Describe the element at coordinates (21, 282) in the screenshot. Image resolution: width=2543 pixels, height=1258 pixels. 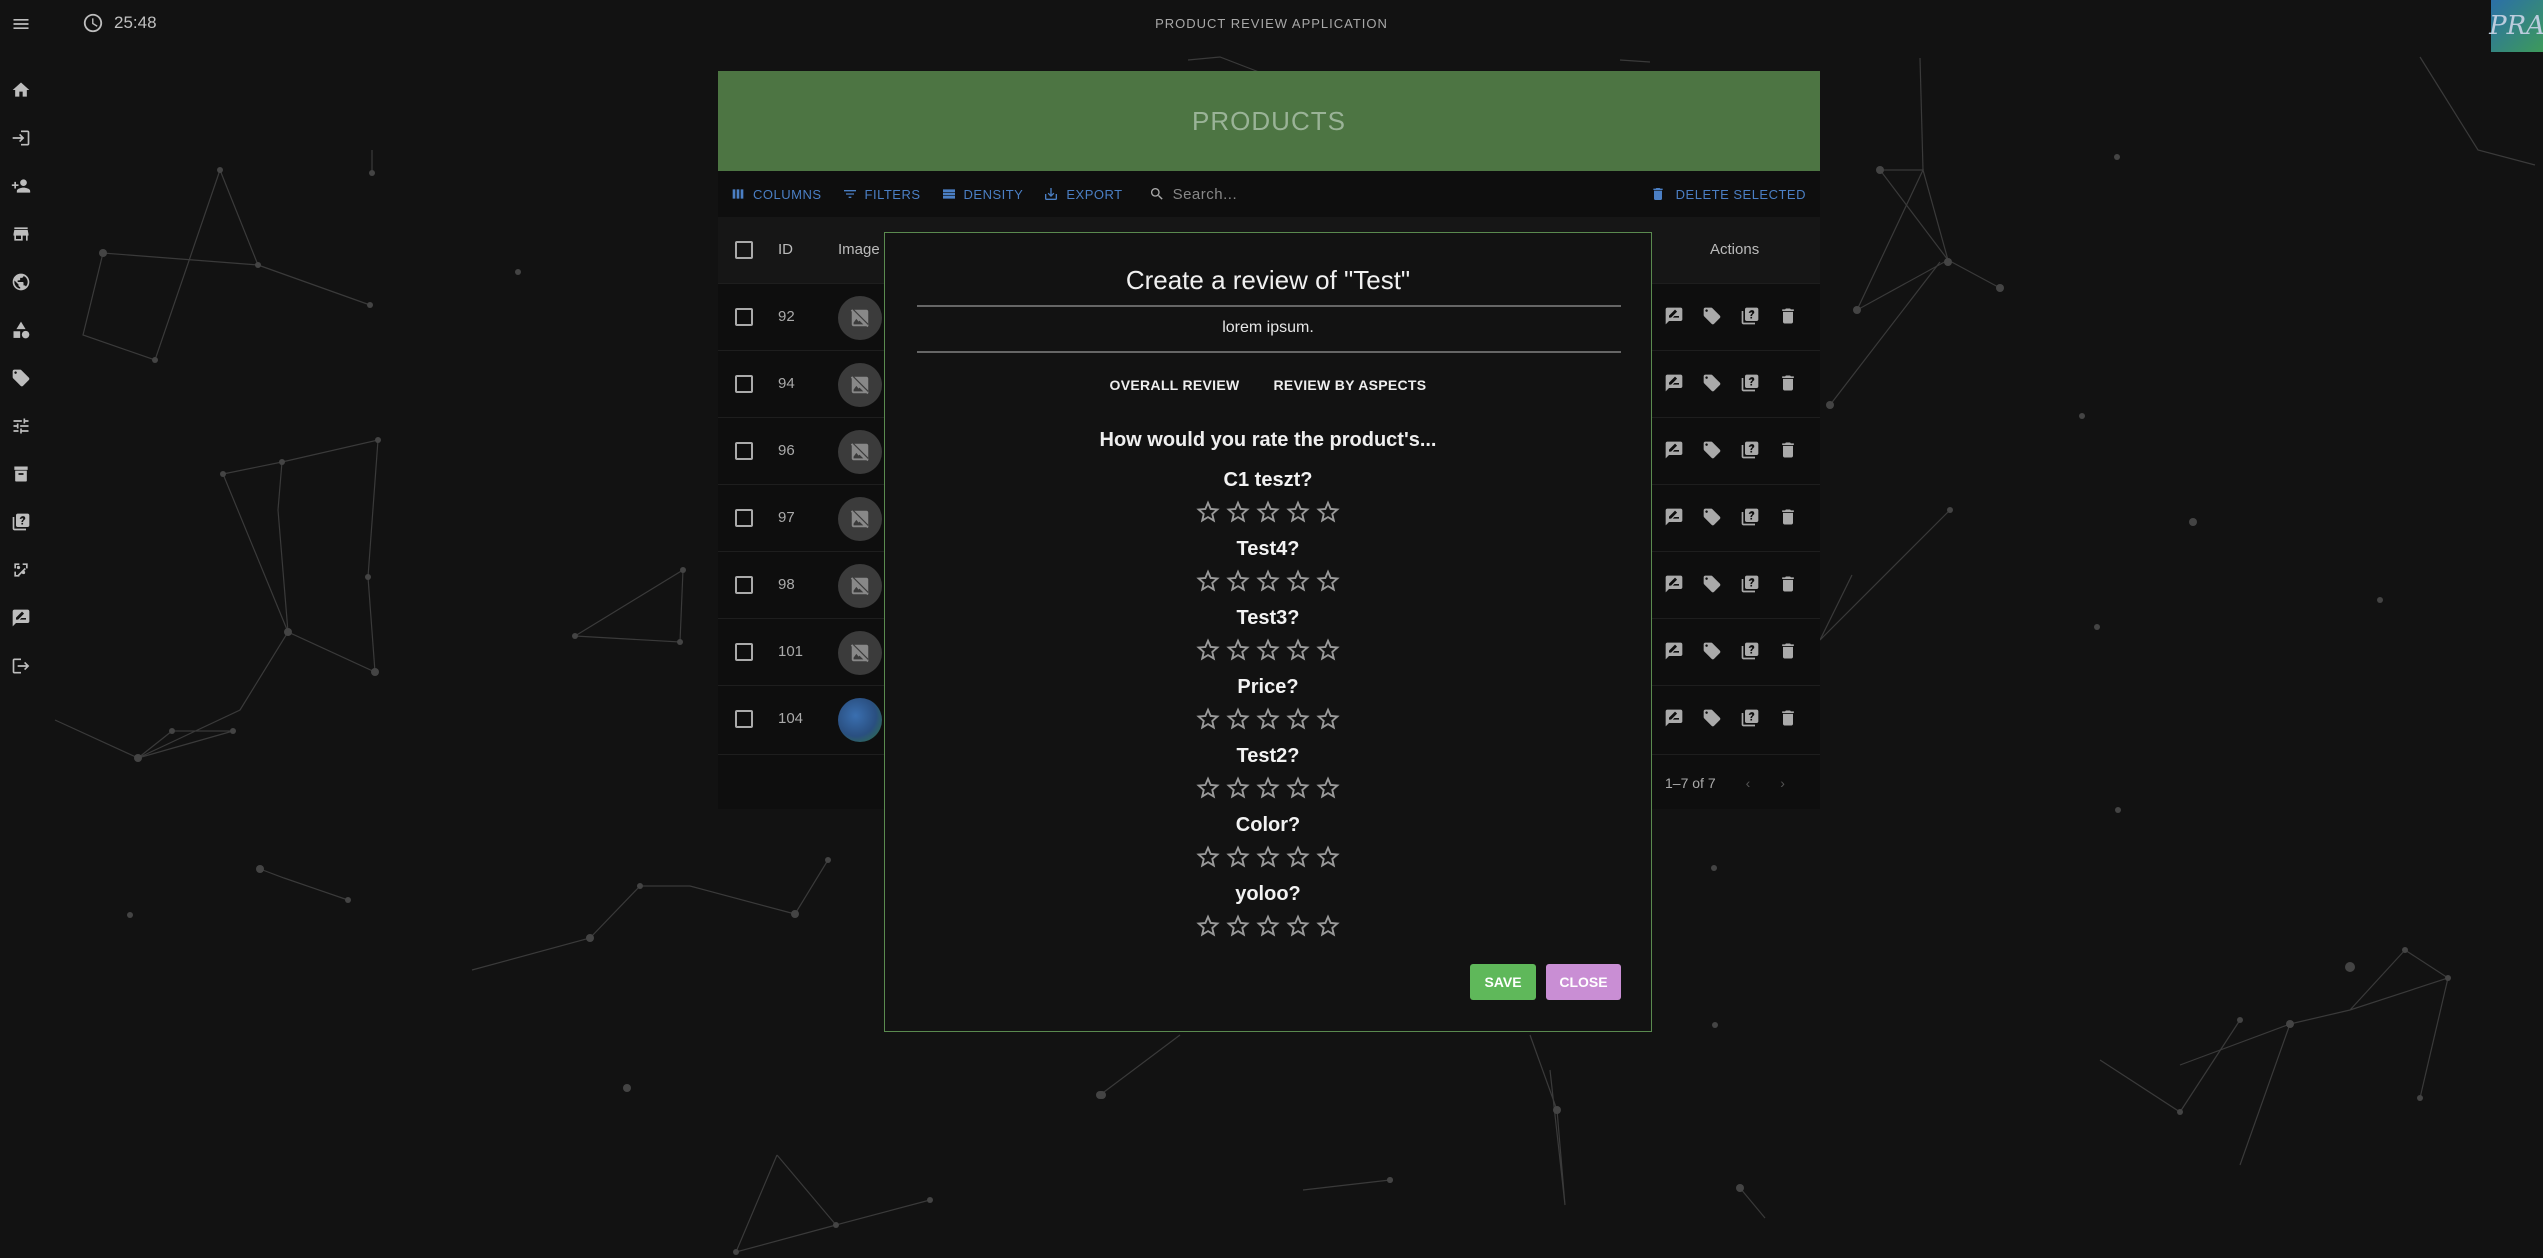
I see `globe-icon` at that location.